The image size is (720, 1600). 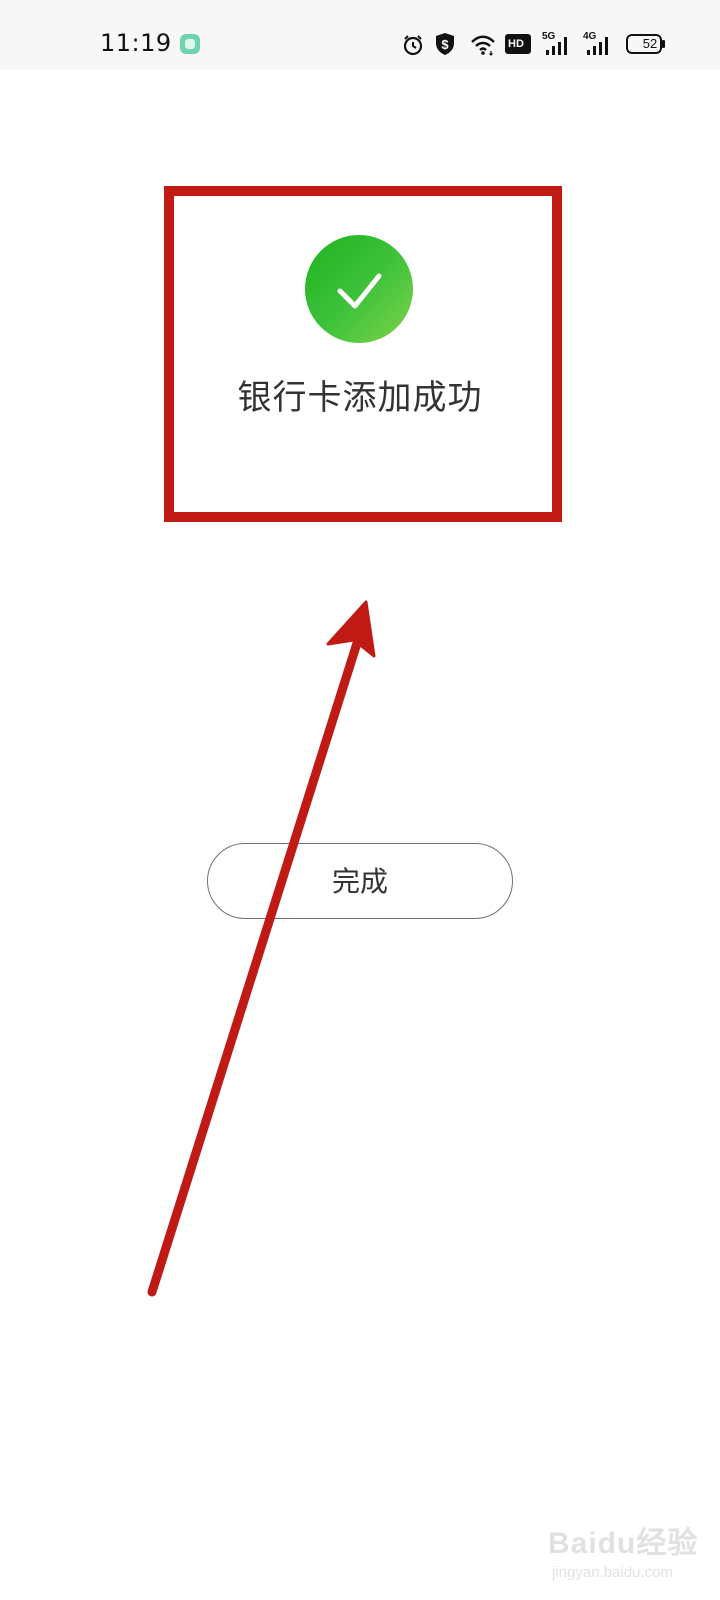 What do you see at coordinates (623, 1543) in the screenshot?
I see `watermark-brand: Baidu经验` at bounding box center [623, 1543].